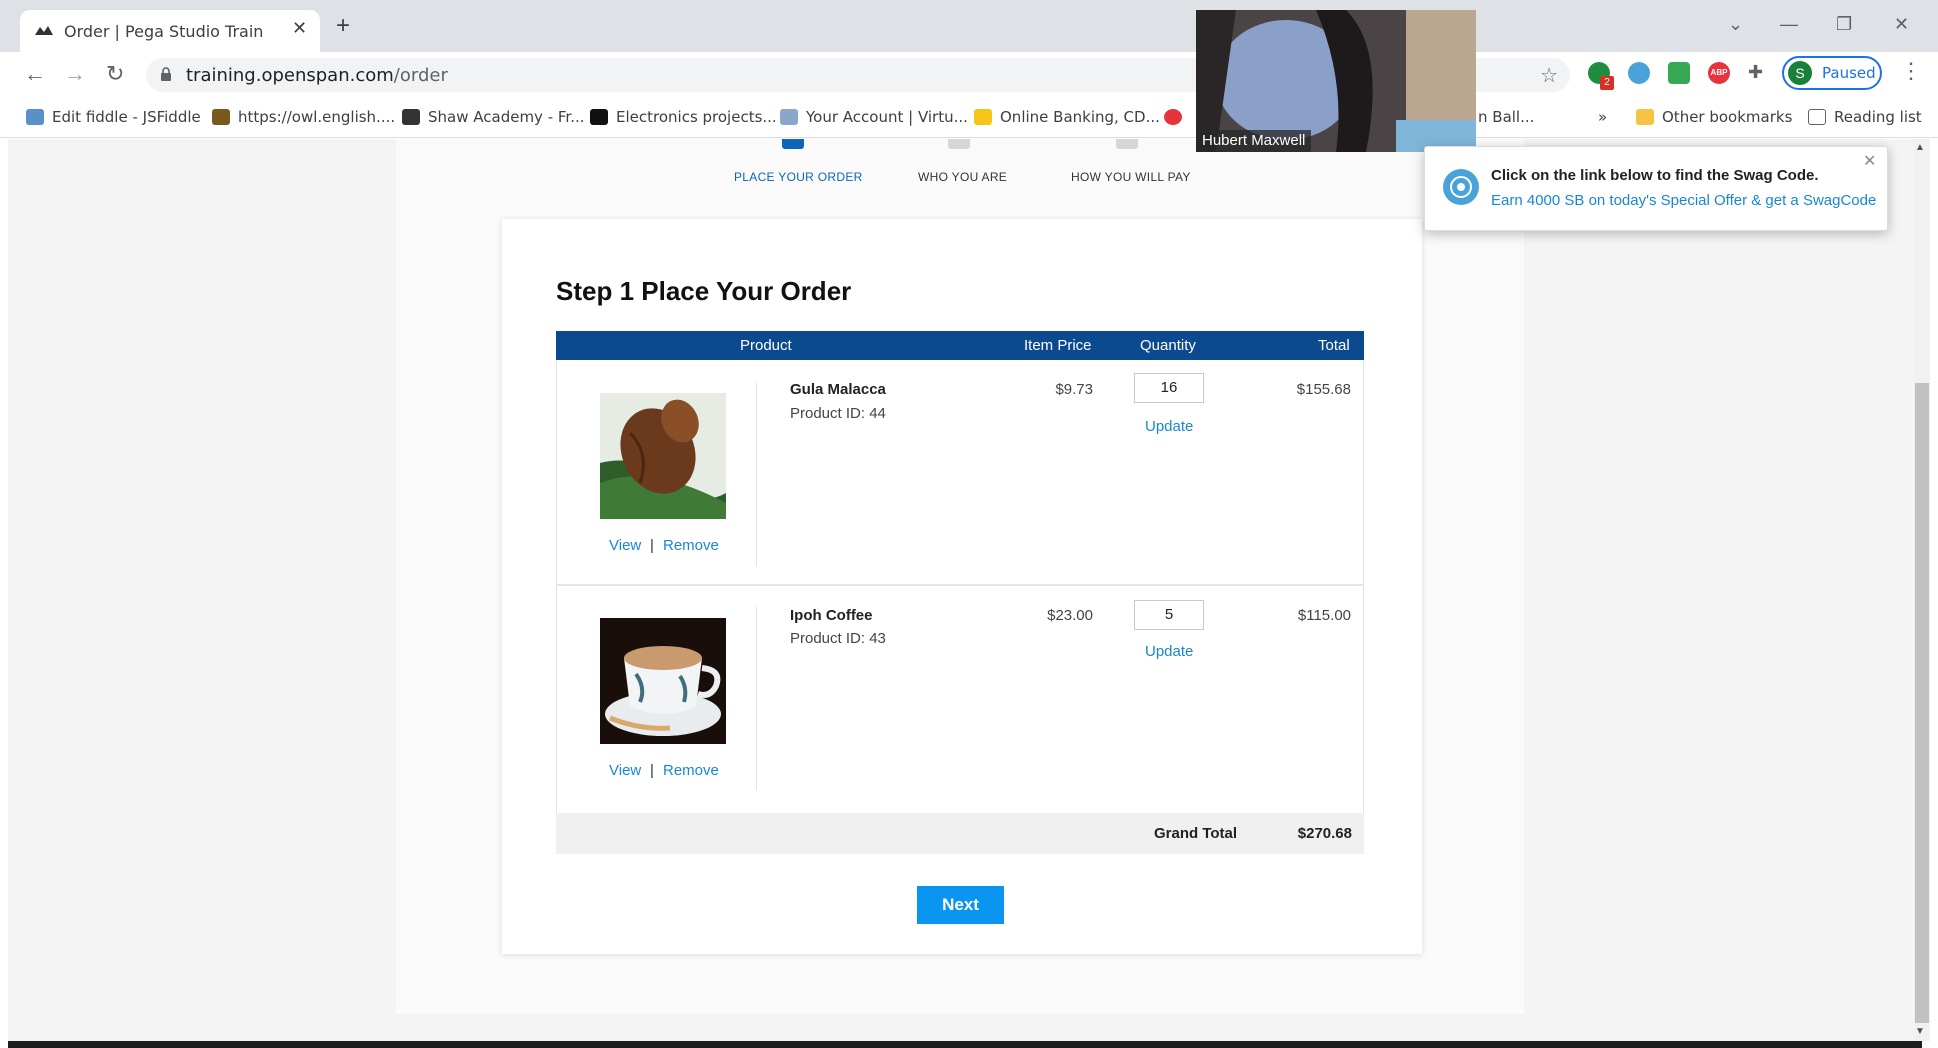 Image resolution: width=1938 pixels, height=1048 pixels. Describe the element at coordinates (1800, 73) in the screenshot. I see `avatar: S` at that location.